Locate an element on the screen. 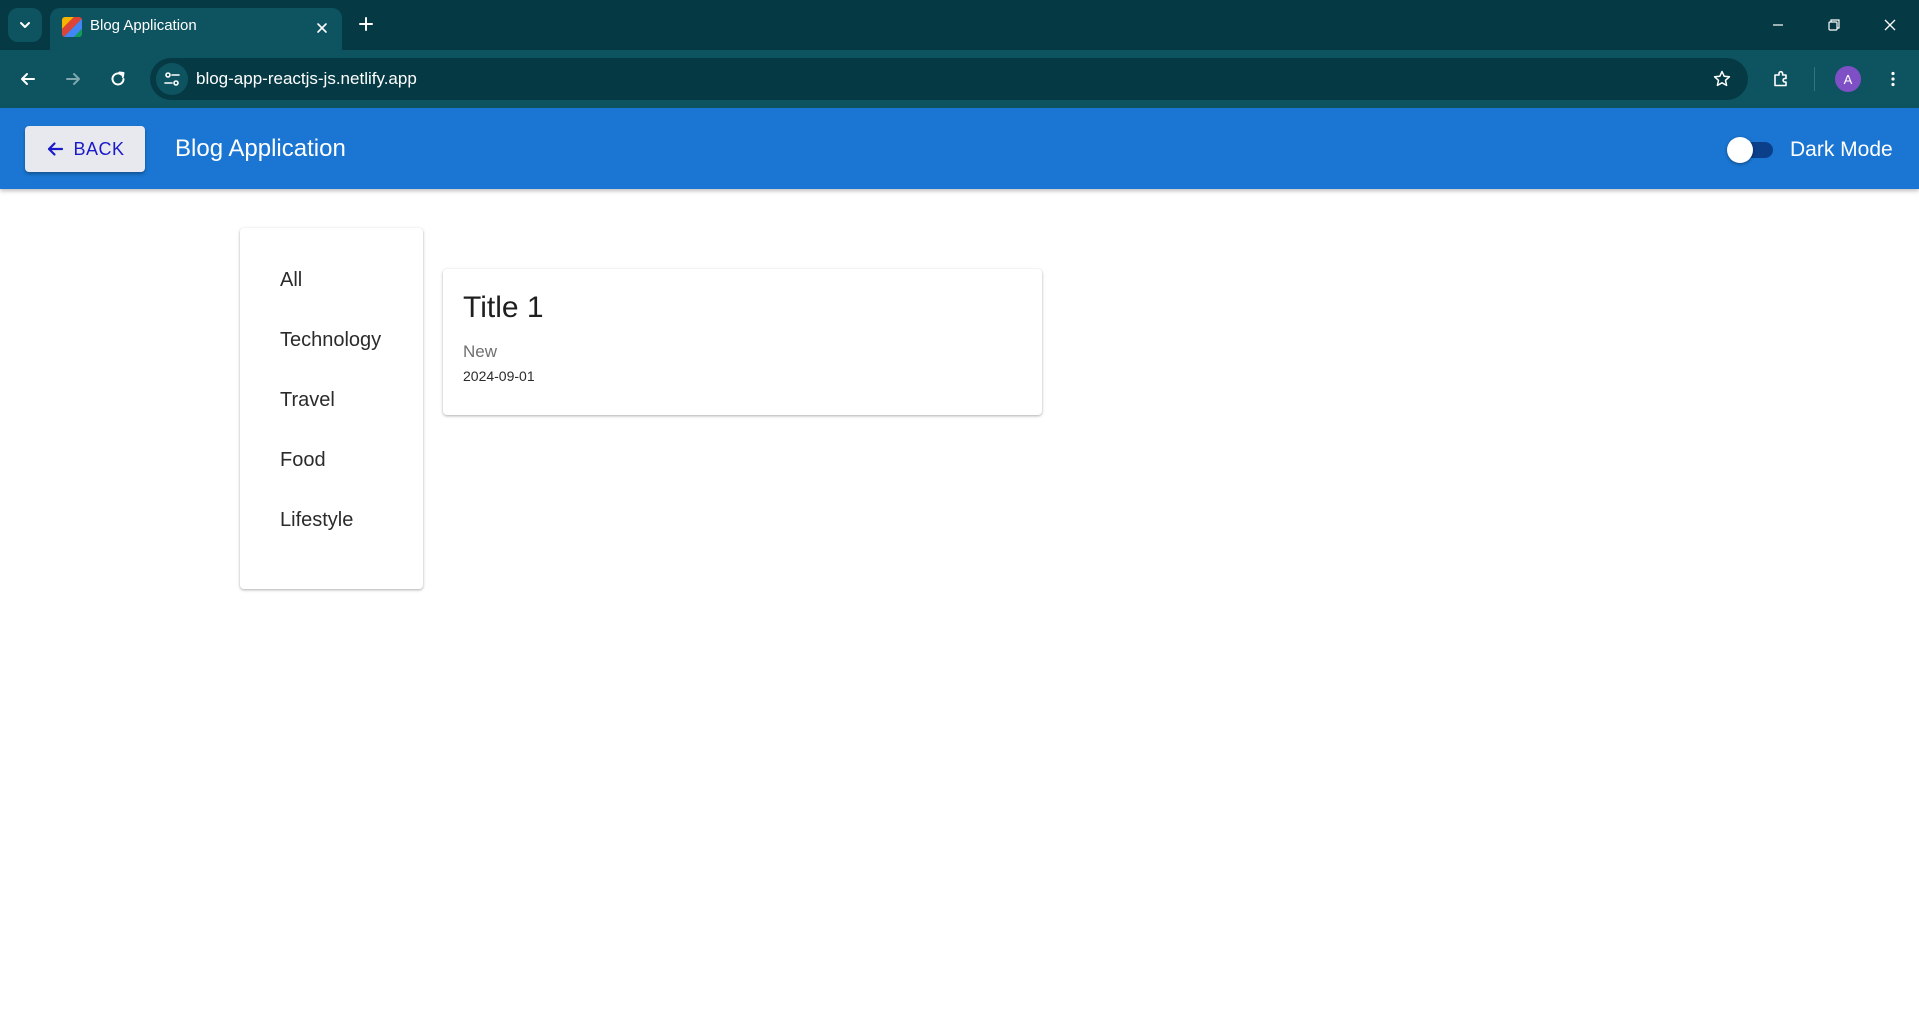 The width and height of the screenshot is (1919, 1021). puzzle-icon is located at coordinates (1780, 78).